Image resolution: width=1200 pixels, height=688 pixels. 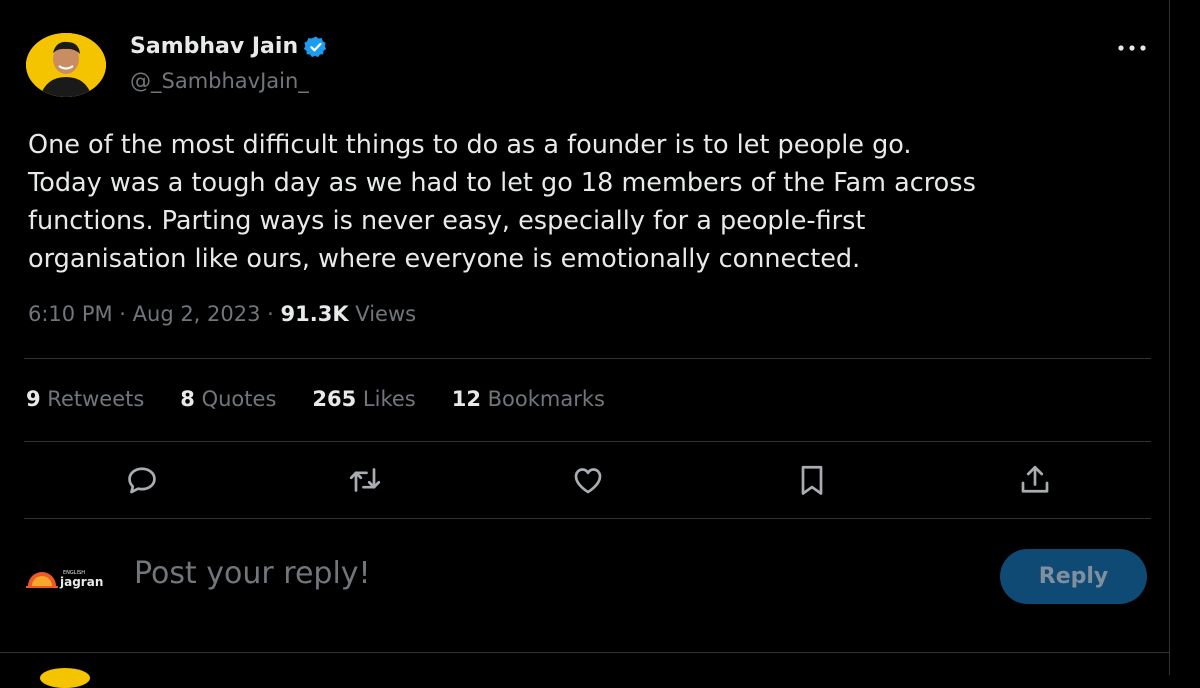 I want to click on tweet-timestamp: 6:10 PM · Aug 2, 2023 ·, so click(x=154, y=314).